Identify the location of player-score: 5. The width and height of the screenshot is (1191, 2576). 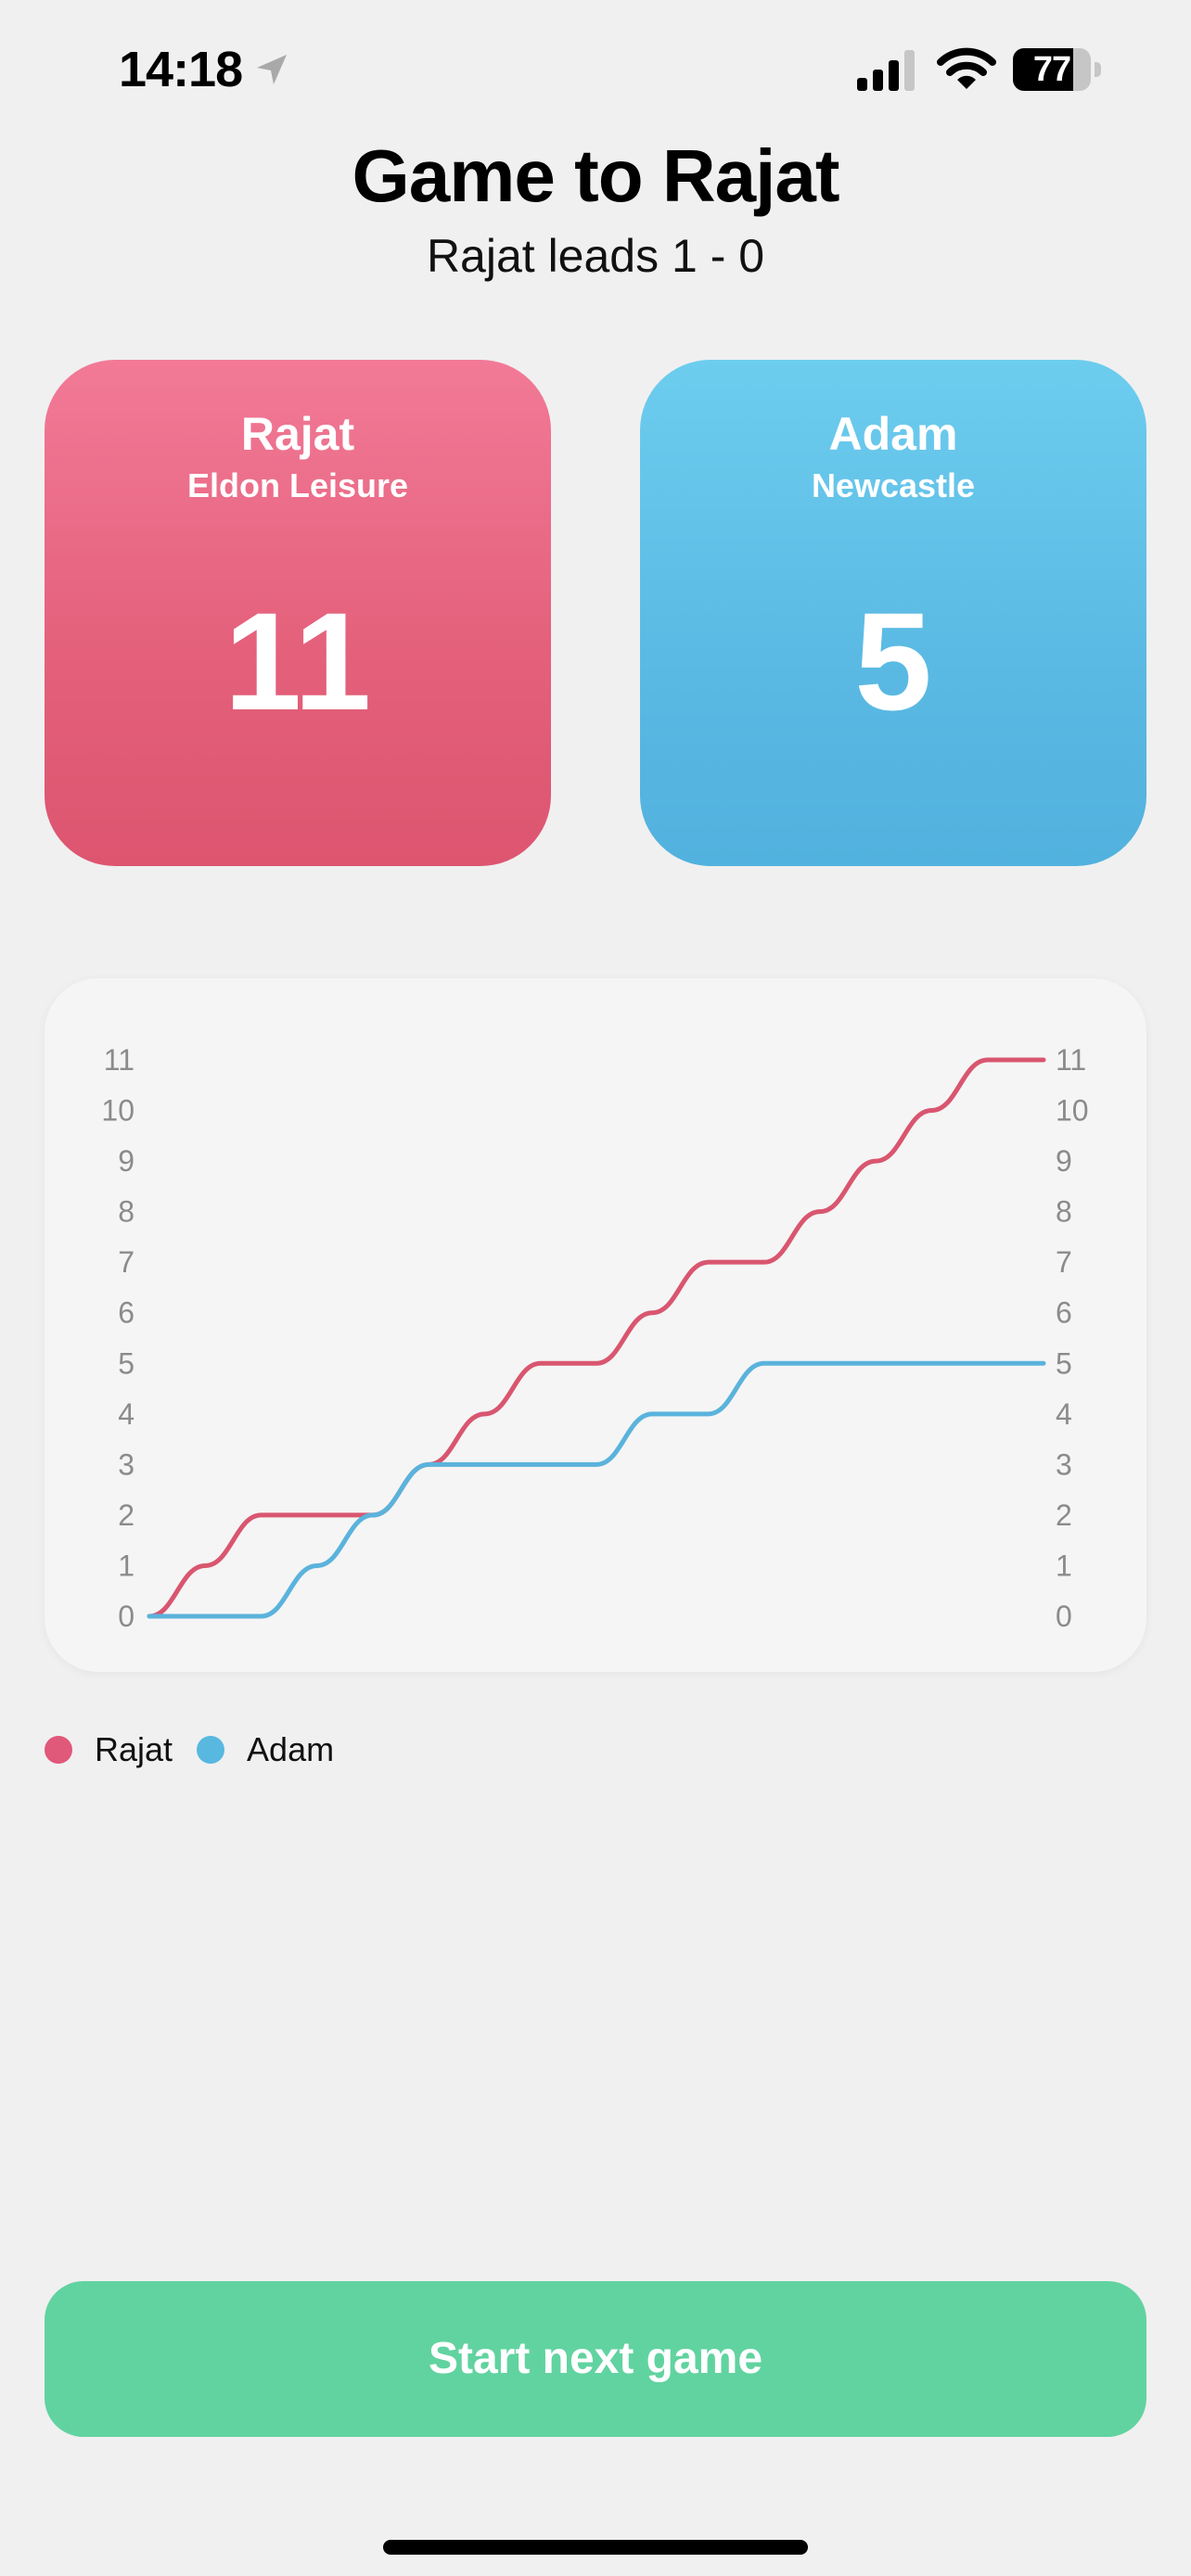
(893, 661).